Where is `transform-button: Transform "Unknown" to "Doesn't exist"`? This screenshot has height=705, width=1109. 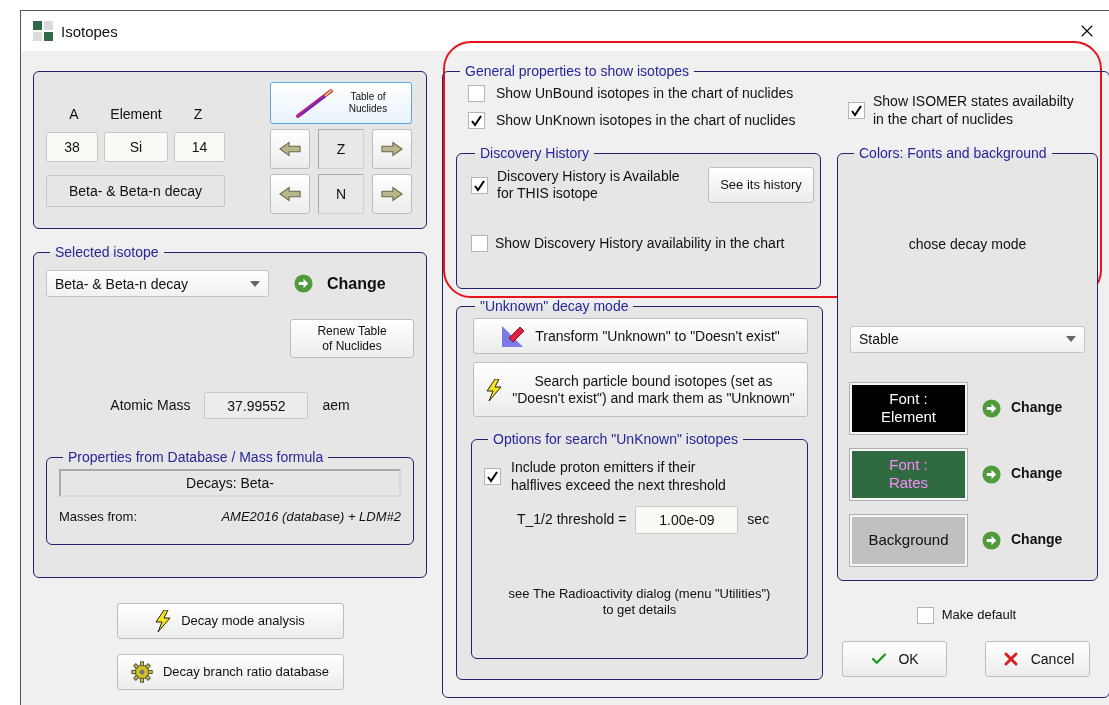 transform-button: Transform "Unknown" to "Doesn't exist" is located at coordinates (640, 336).